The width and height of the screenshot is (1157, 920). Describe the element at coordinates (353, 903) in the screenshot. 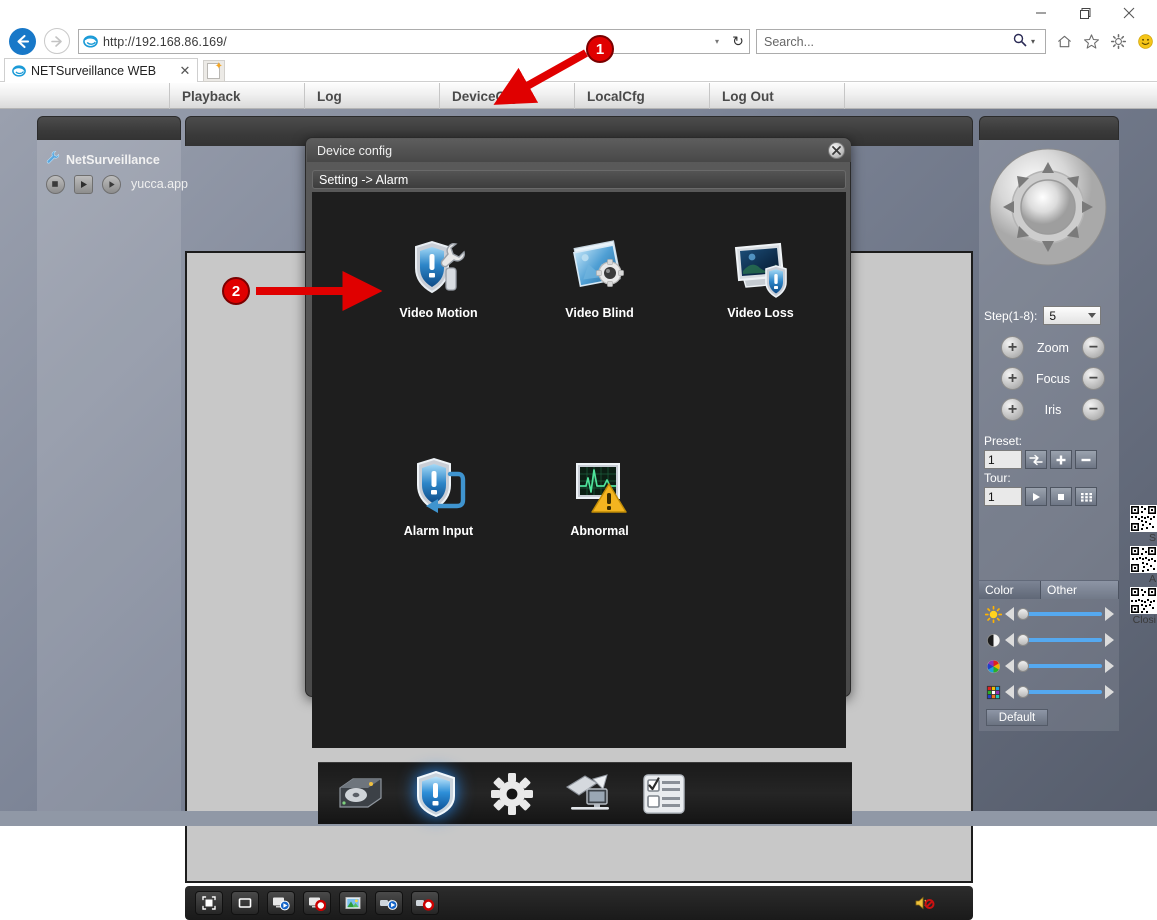

I see `snapshot-icon` at that location.